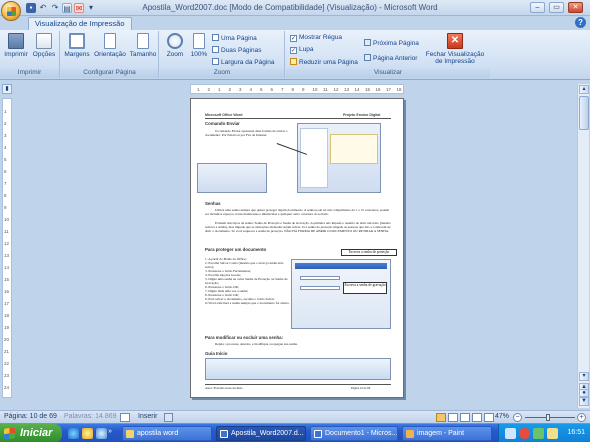  Describe the element at coordinates (30, 54) in the screenshot. I see `group-imprimir: Imprimir Opções Imprimir` at that location.